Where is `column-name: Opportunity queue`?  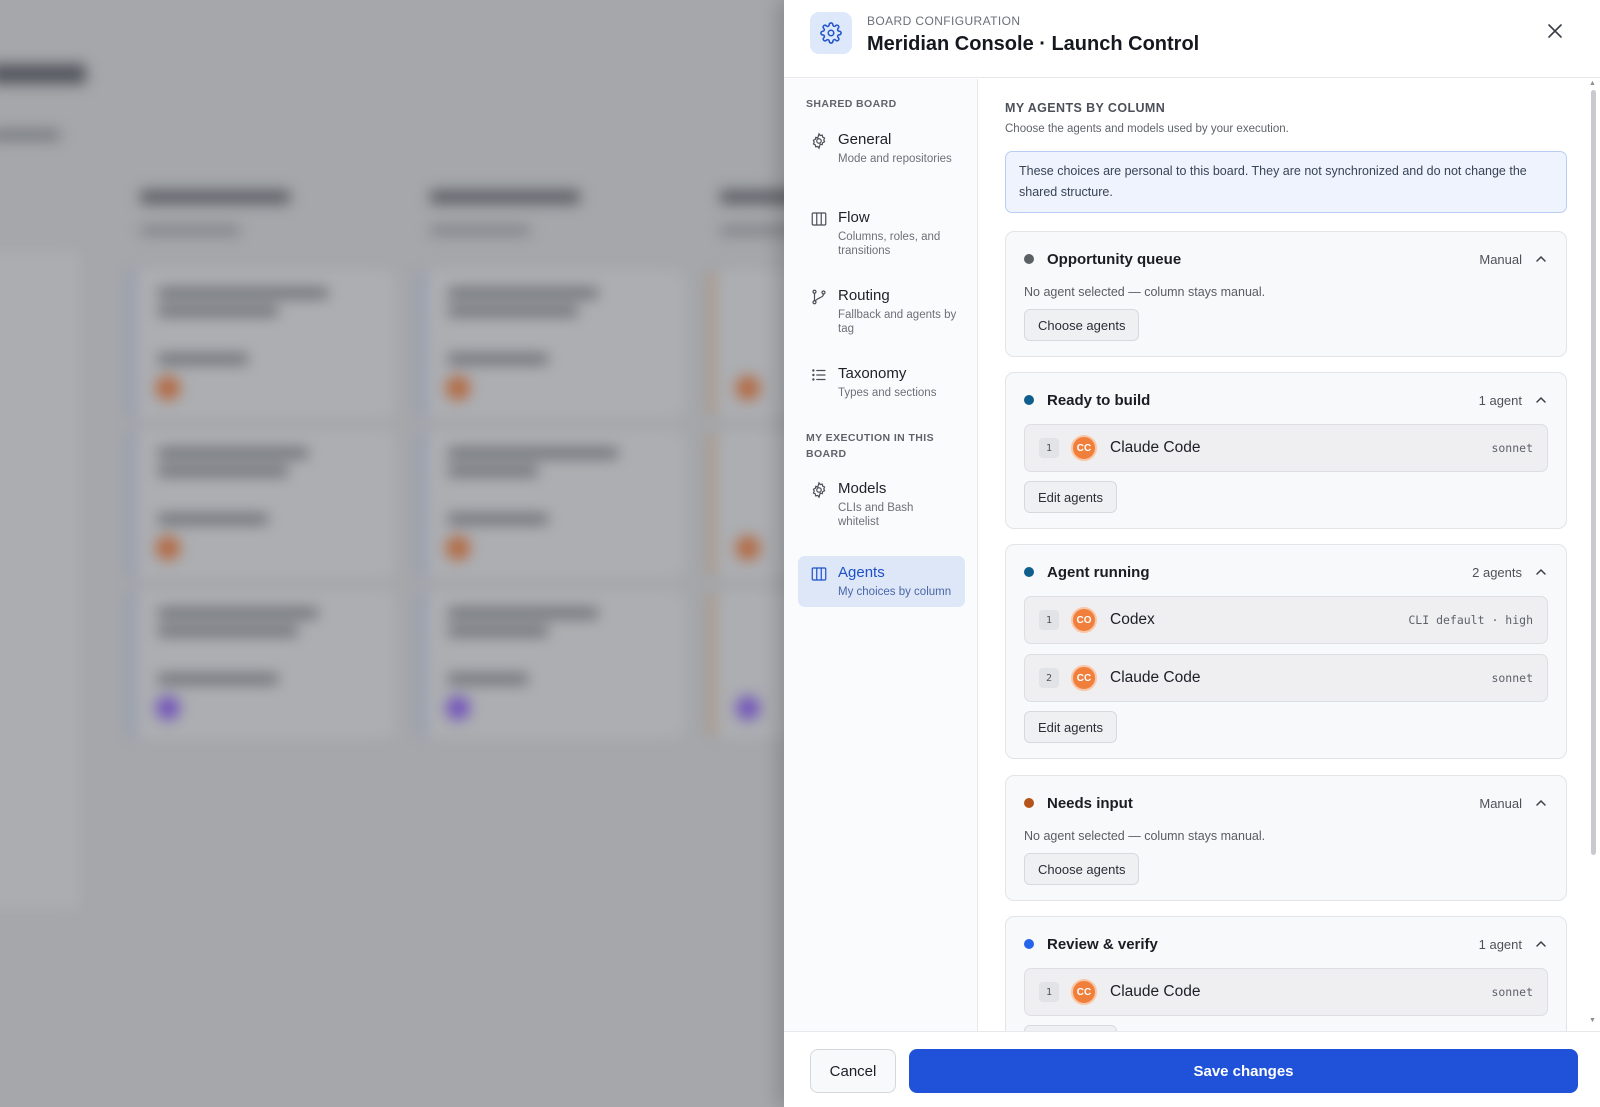
column-name: Opportunity queue is located at coordinates (1114, 259).